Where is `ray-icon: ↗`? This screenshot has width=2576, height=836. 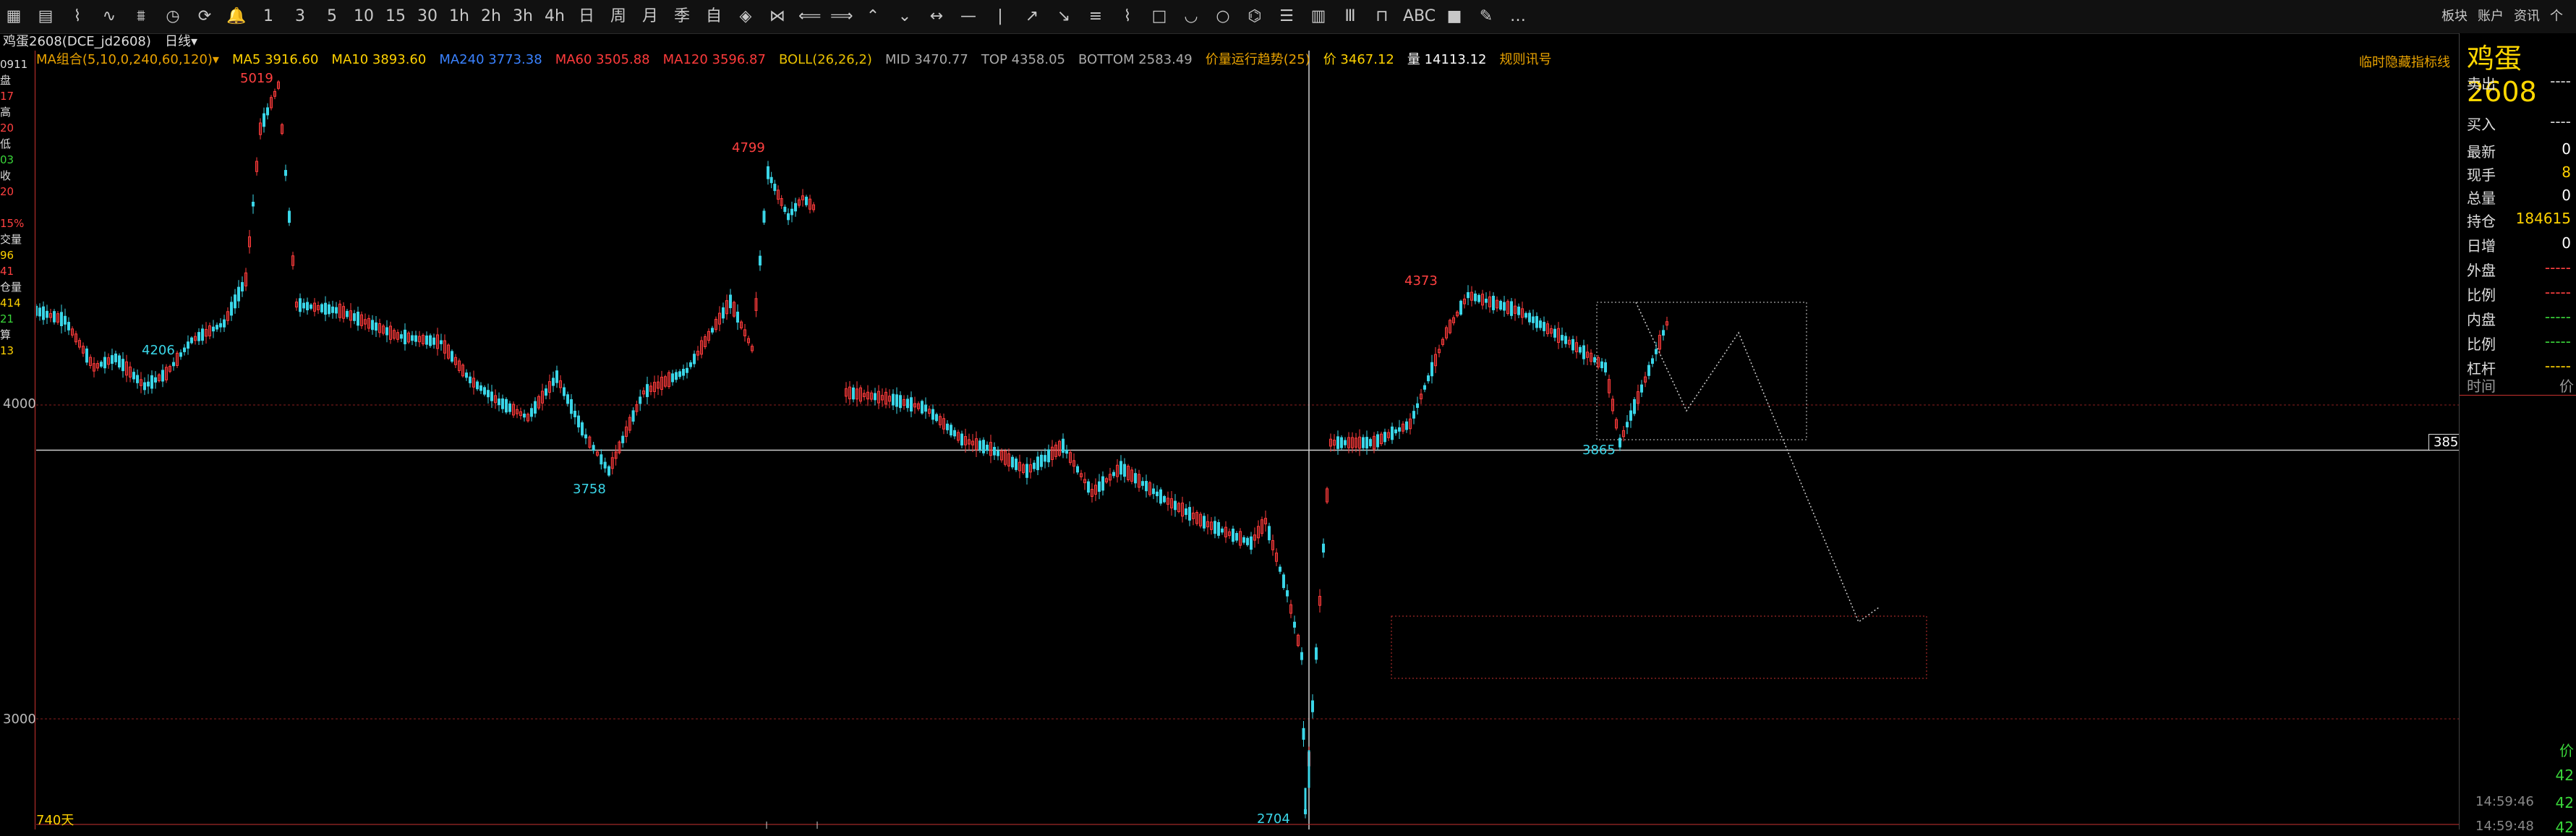 ray-icon: ↗ is located at coordinates (1032, 16).